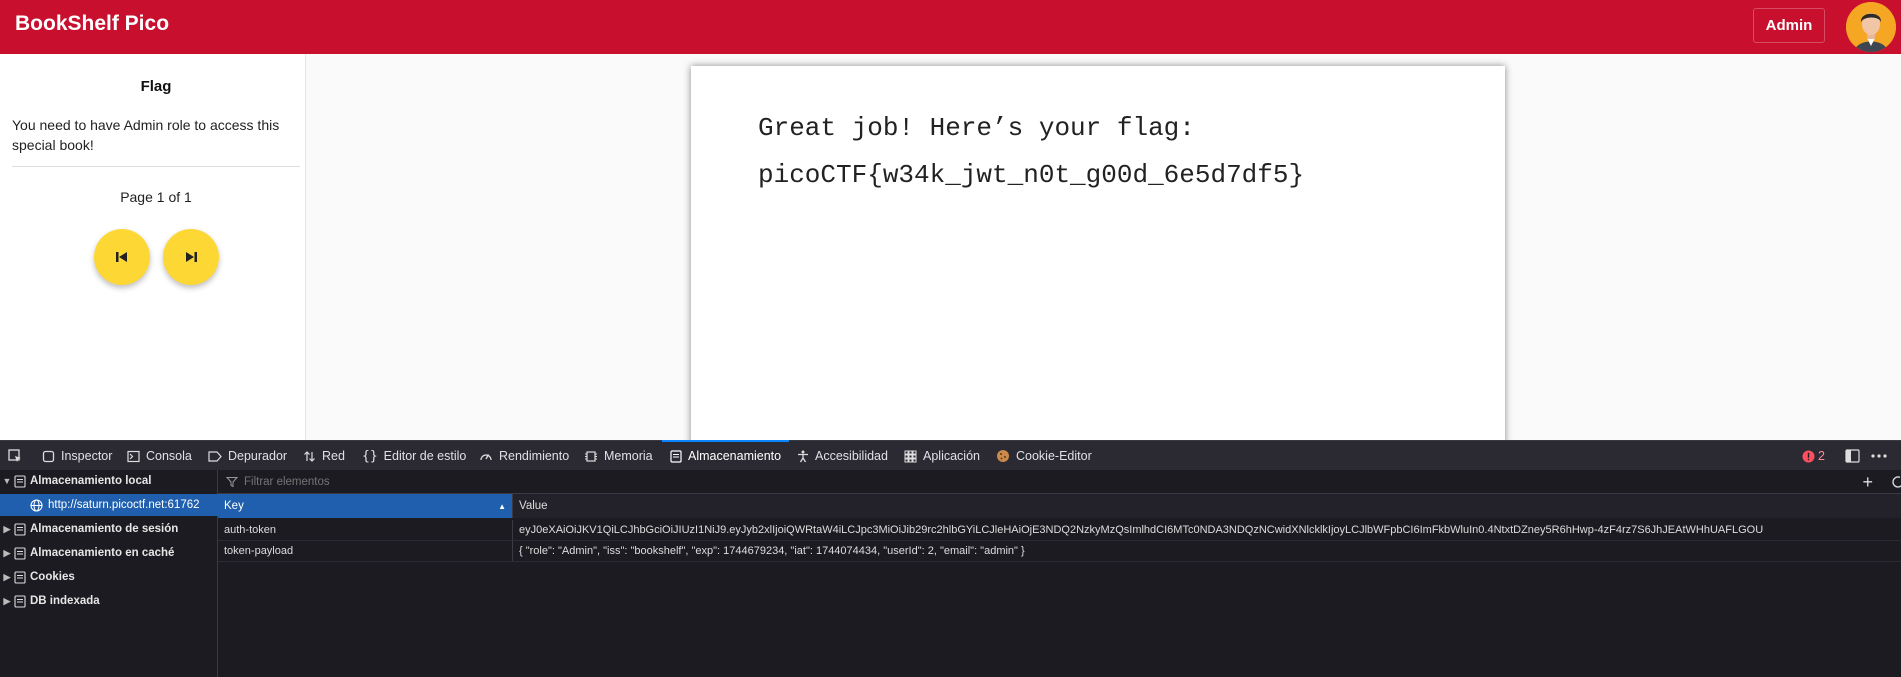 This screenshot has width=1901, height=677. I want to click on last-page-button, so click(191, 257).